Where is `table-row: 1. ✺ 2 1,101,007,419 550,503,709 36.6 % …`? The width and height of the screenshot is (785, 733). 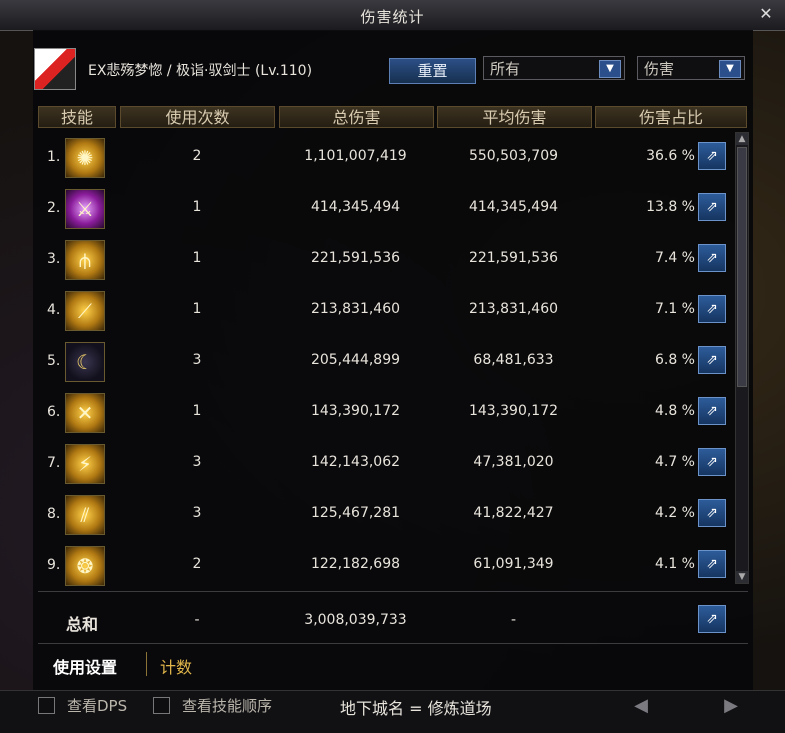
table-row: 1. ✺ 2 1,101,007,419 550,503,709 36.6 % … is located at coordinates (385, 158).